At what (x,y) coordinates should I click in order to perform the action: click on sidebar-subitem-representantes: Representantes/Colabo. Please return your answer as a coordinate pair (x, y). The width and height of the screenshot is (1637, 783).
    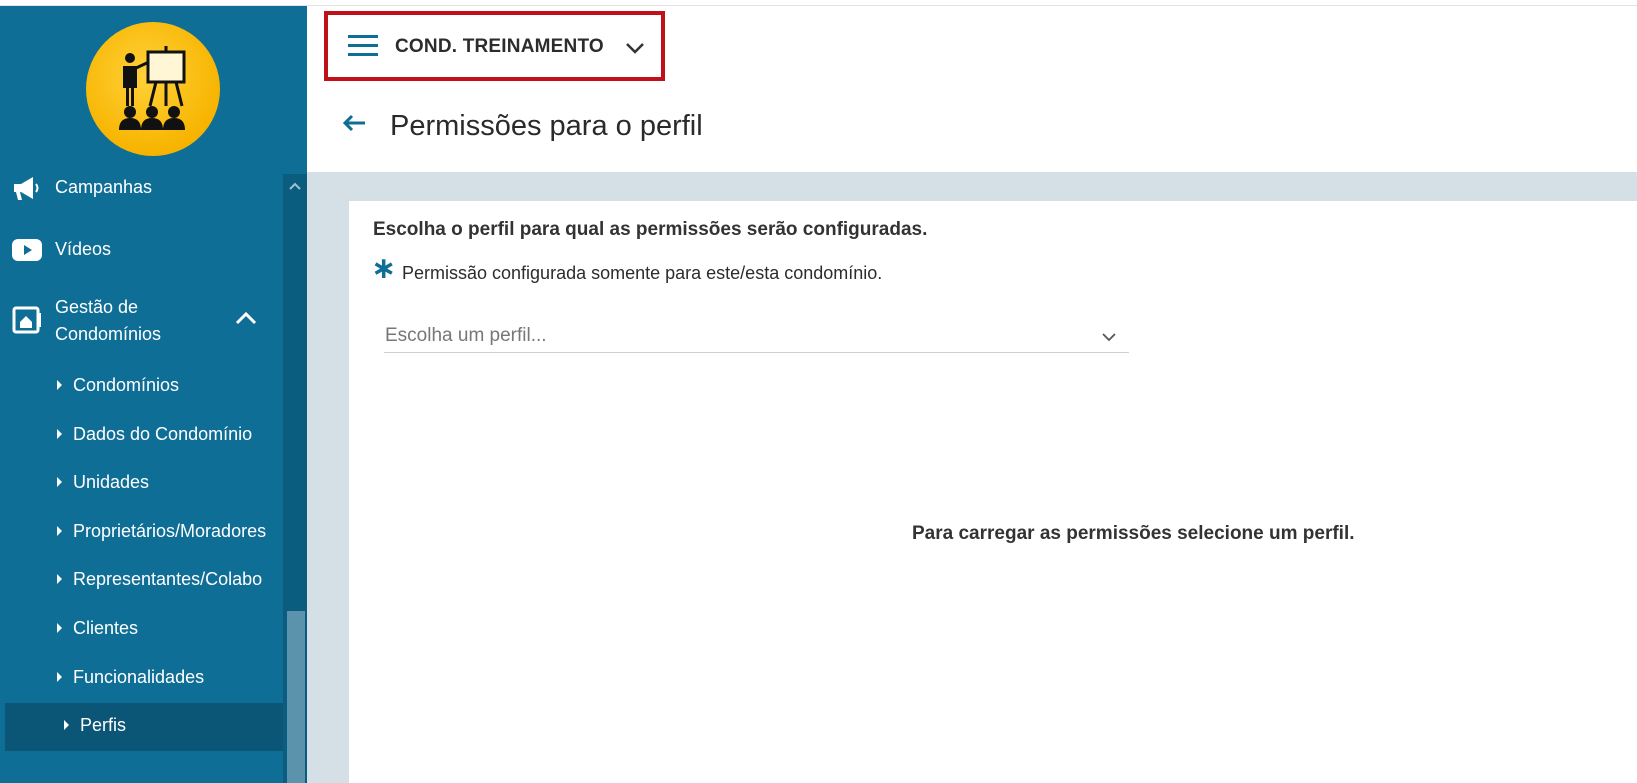
    Looking at the image, I should click on (141, 581).